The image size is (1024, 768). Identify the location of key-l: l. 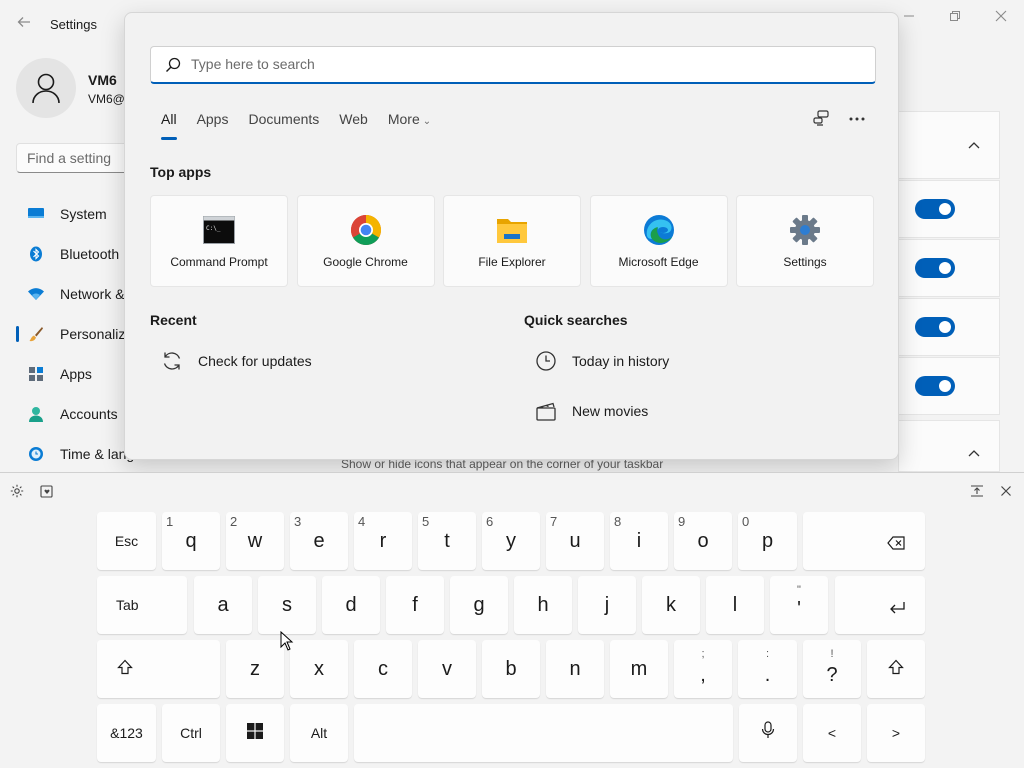
(735, 605).